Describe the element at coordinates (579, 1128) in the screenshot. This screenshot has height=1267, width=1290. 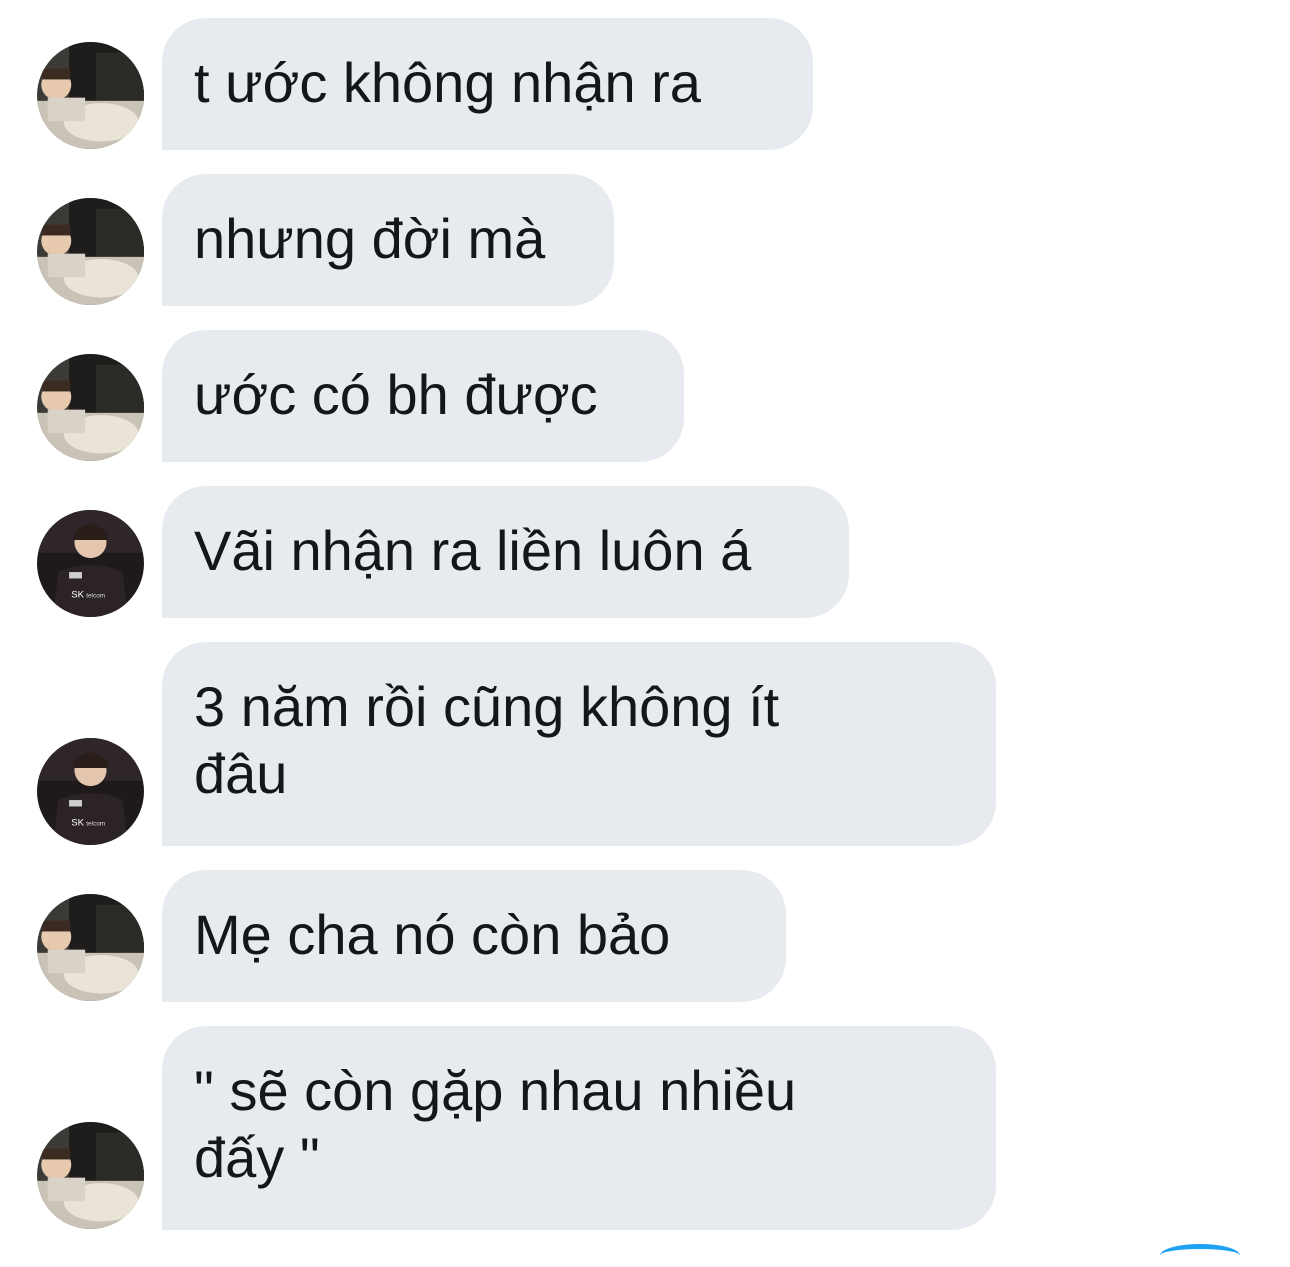
I see `message-bubble: " sẽ còn gặp nhau nhiều đấy "` at that location.